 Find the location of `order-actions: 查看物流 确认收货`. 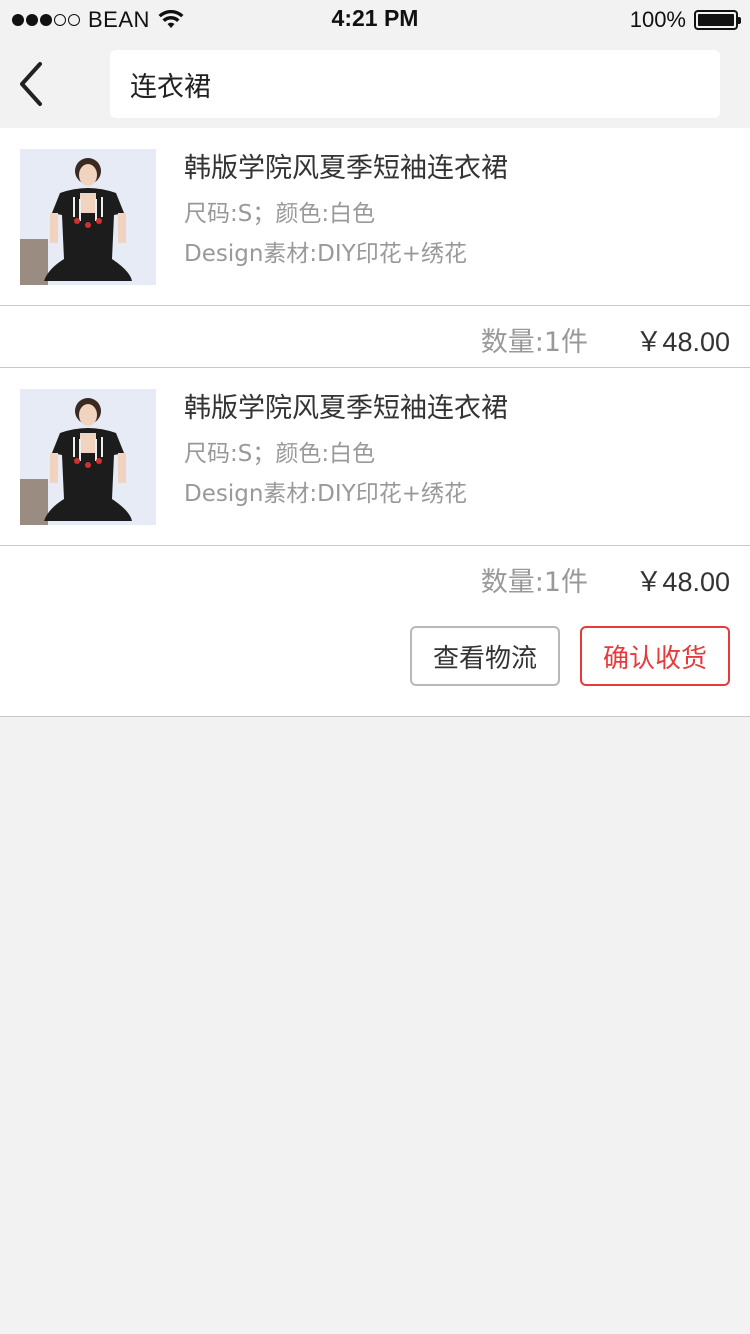

order-actions: 查看物流 确认收货 is located at coordinates (375, 657).